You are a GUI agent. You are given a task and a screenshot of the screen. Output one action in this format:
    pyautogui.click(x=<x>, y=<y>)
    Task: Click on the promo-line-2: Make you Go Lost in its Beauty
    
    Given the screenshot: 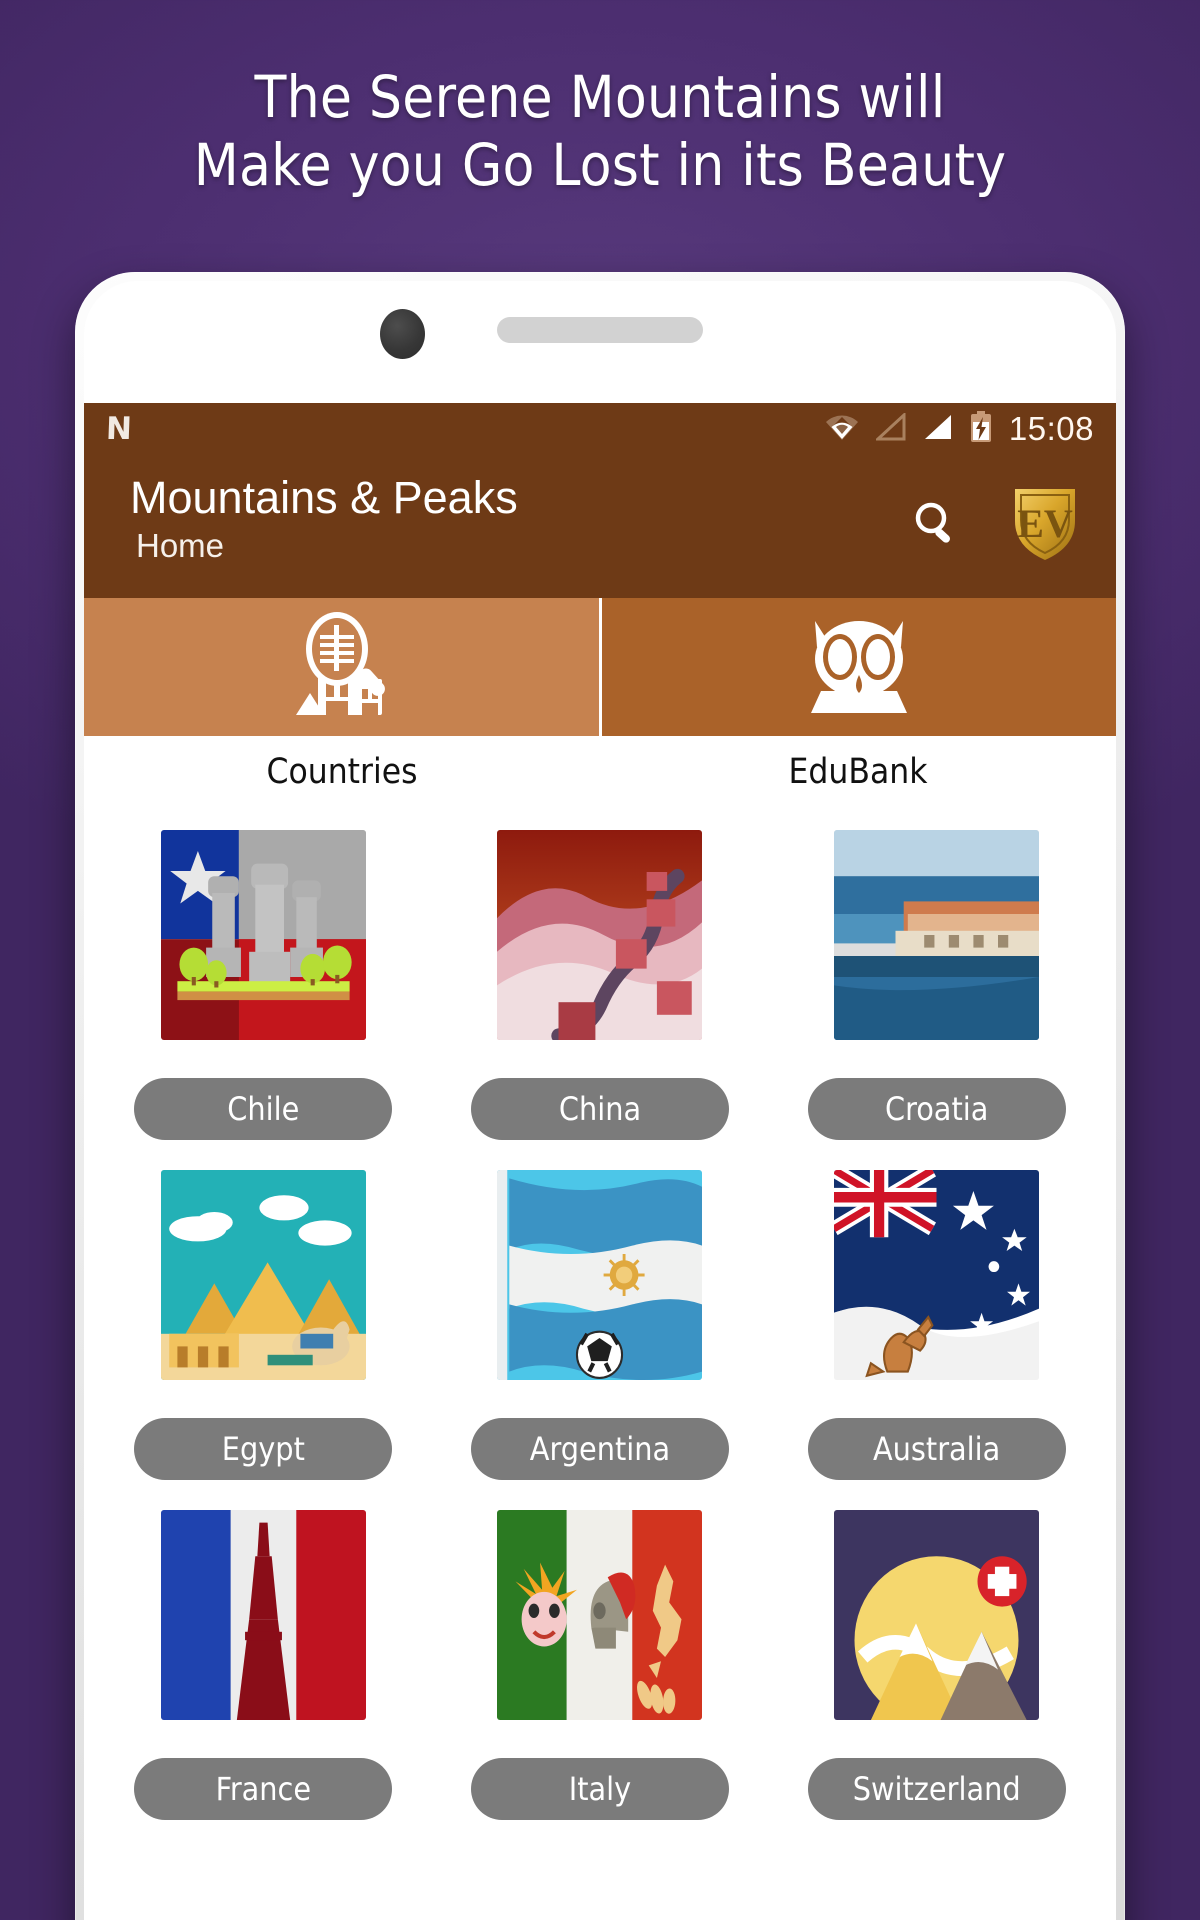 What is the action you would take?
    pyautogui.click(x=600, y=164)
    